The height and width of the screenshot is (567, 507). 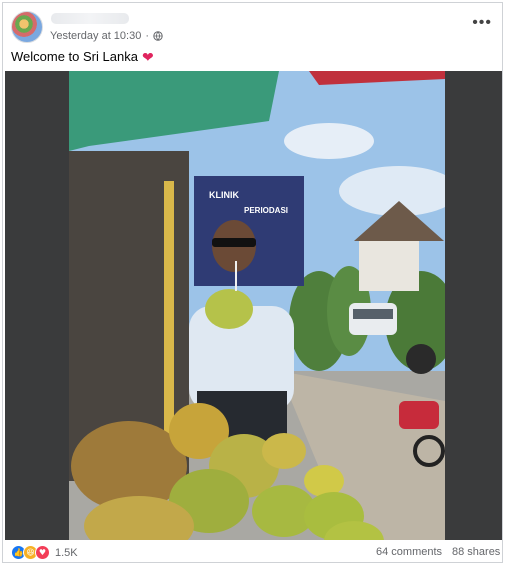 I want to click on caption-text: Welcome to Sri Lanka, so click(x=74, y=56).